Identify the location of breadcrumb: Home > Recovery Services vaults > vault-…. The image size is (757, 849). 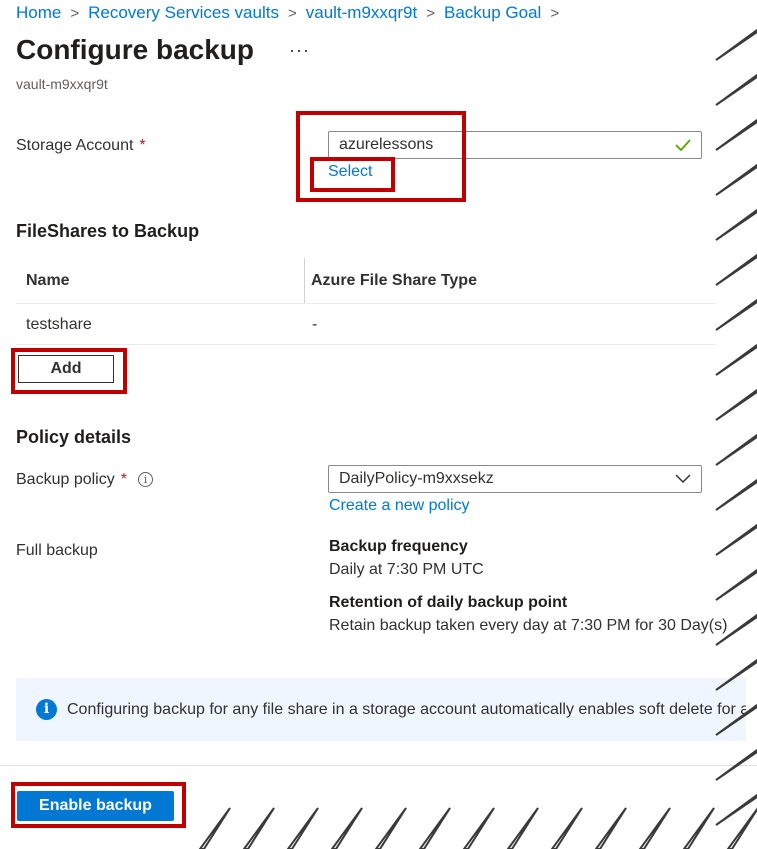
(292, 13).